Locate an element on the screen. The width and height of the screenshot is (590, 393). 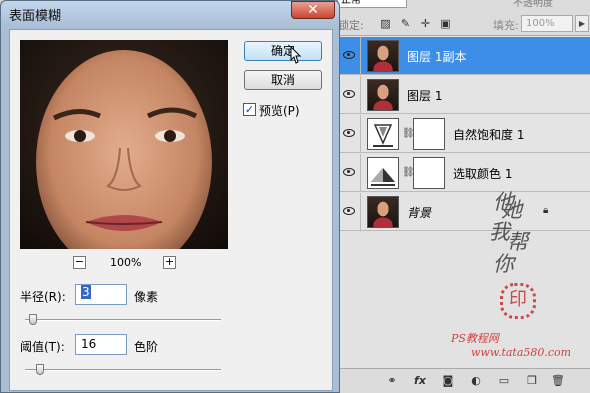
adjustment-layer-icon: ◐ is located at coordinates (476, 381).